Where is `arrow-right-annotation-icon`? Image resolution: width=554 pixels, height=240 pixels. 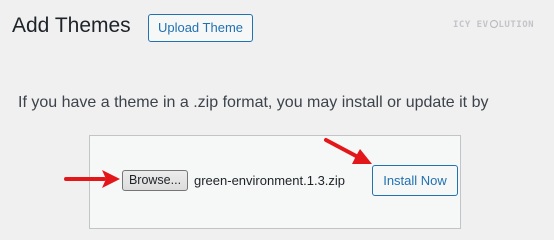
arrow-right-annotation-icon is located at coordinates (92, 179).